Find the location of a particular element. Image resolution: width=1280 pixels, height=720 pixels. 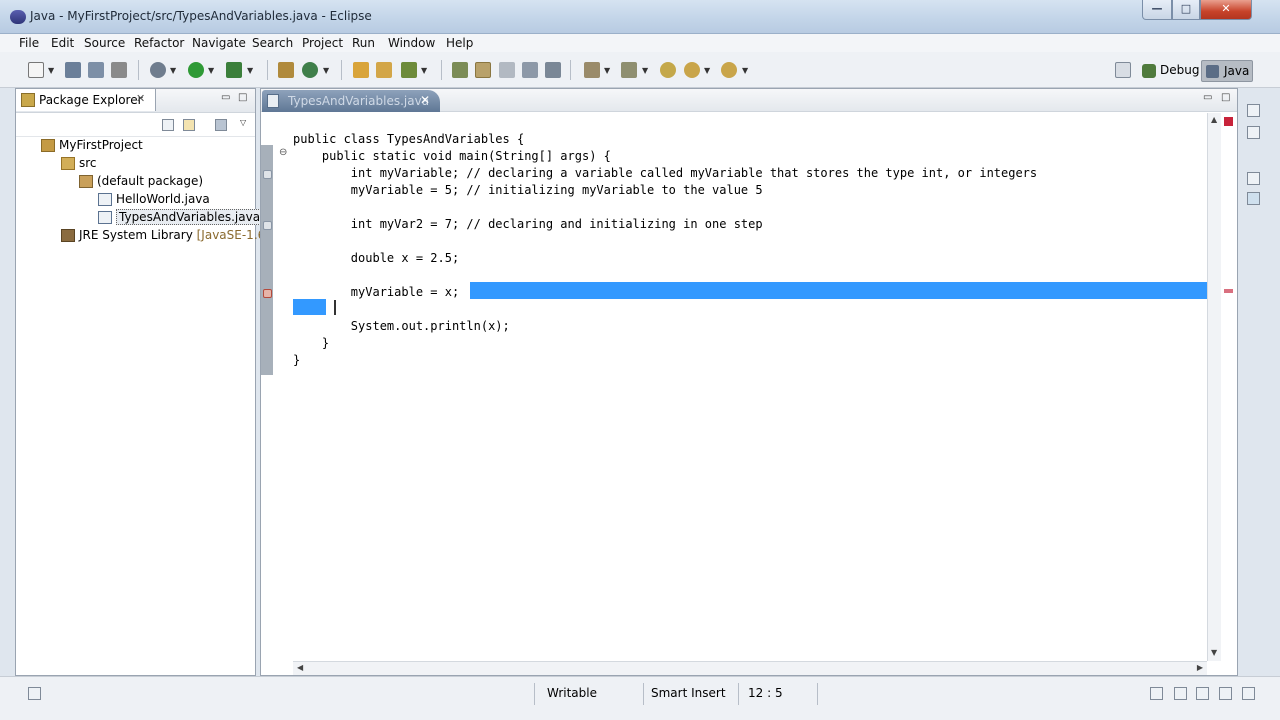

menu-source: Source is located at coordinates (104, 43).